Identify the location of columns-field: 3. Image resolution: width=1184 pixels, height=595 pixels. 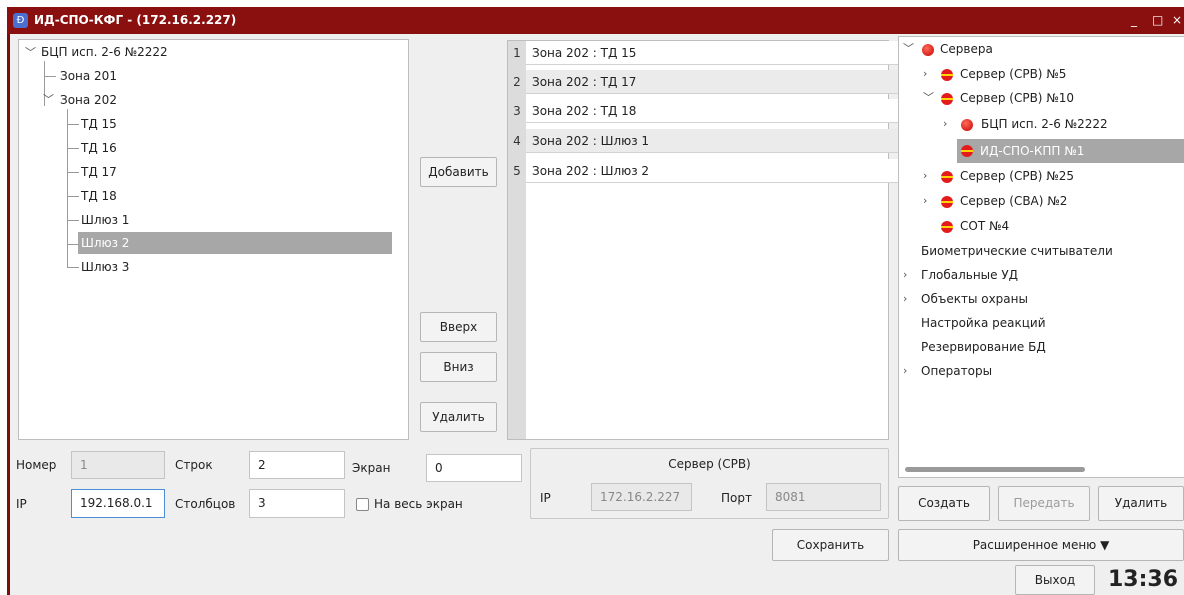
(297, 503).